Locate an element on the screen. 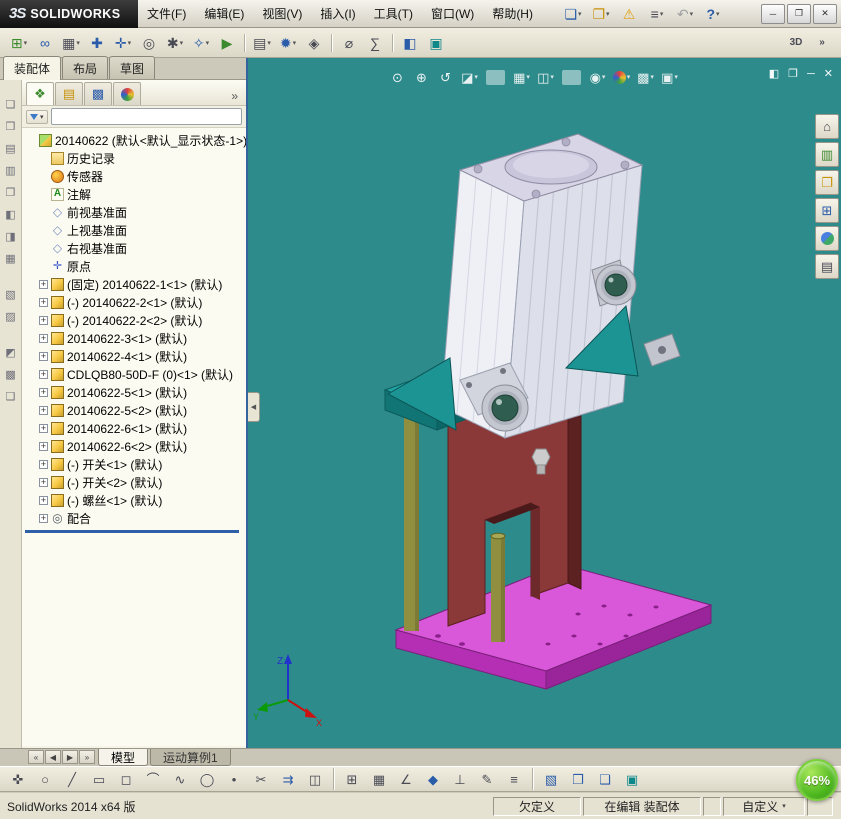 This screenshot has width=841, height=819. view-settings-icon: ▣ ▾ is located at coordinates (669, 77).